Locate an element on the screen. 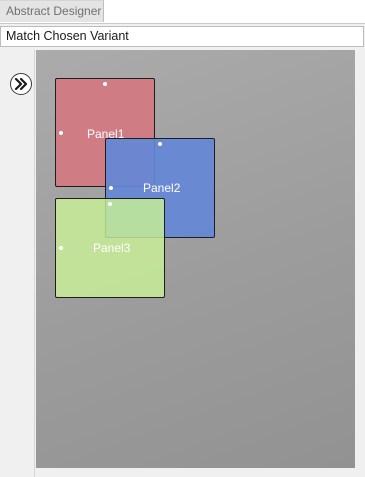 The image size is (365, 477). panel-3-label: Panel3 is located at coordinates (112, 248).